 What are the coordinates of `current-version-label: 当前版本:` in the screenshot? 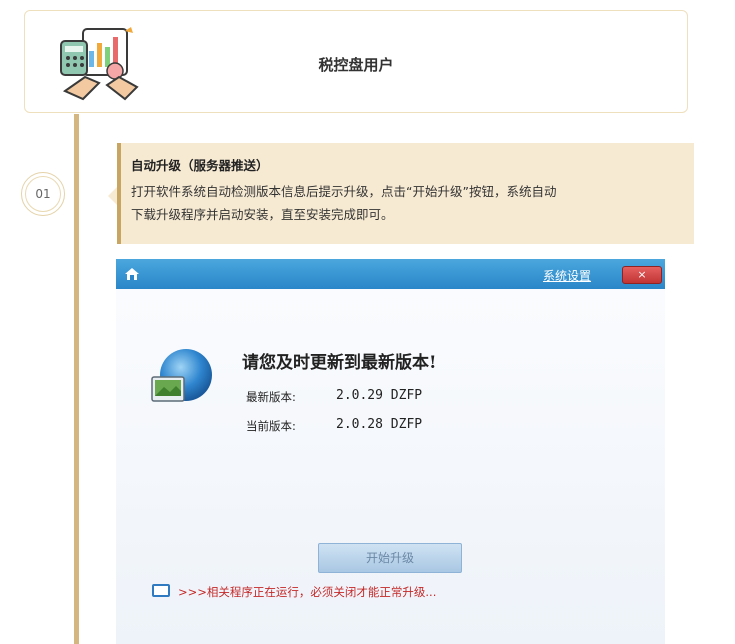 It's located at (271, 426).